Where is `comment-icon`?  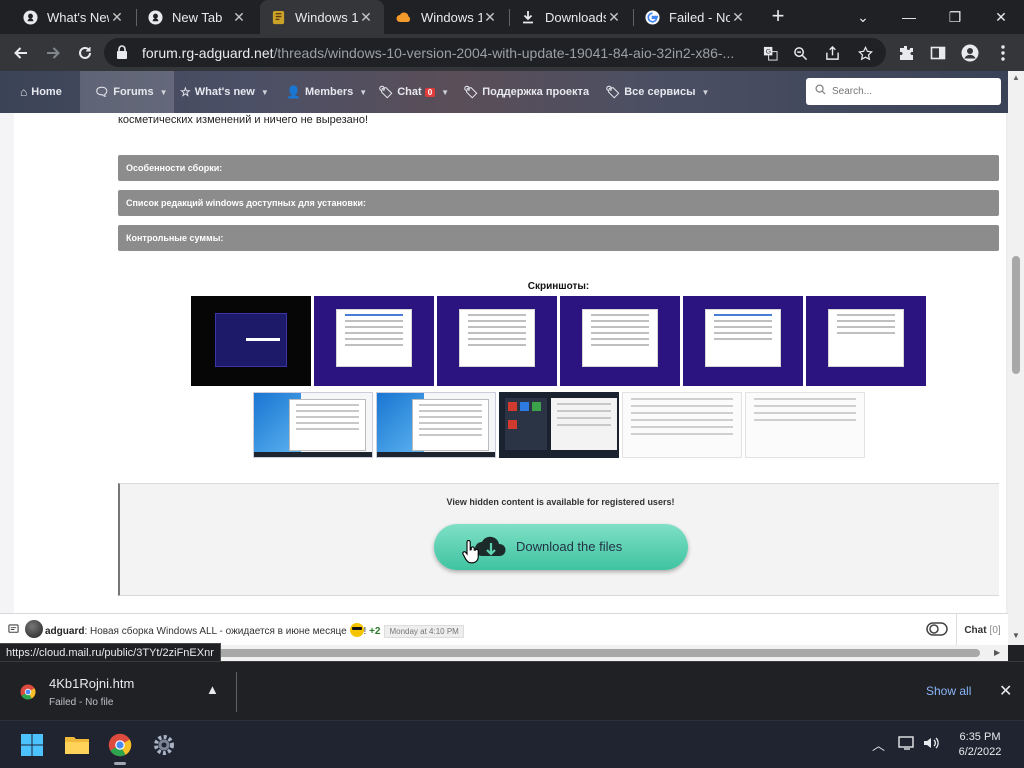 comment-icon is located at coordinates (13, 629).